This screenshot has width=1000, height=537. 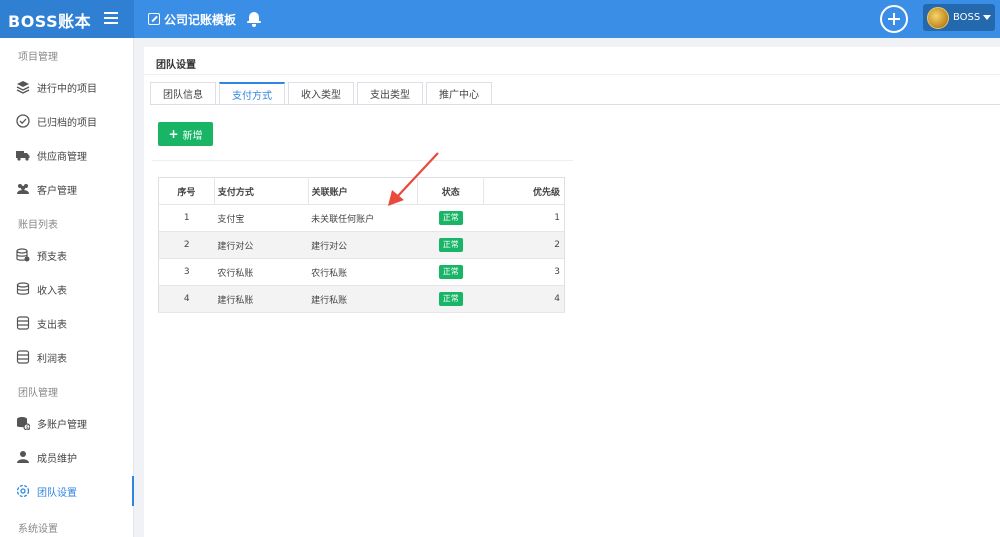 I want to click on row-payment-method: 支付宝, so click(x=261, y=218).